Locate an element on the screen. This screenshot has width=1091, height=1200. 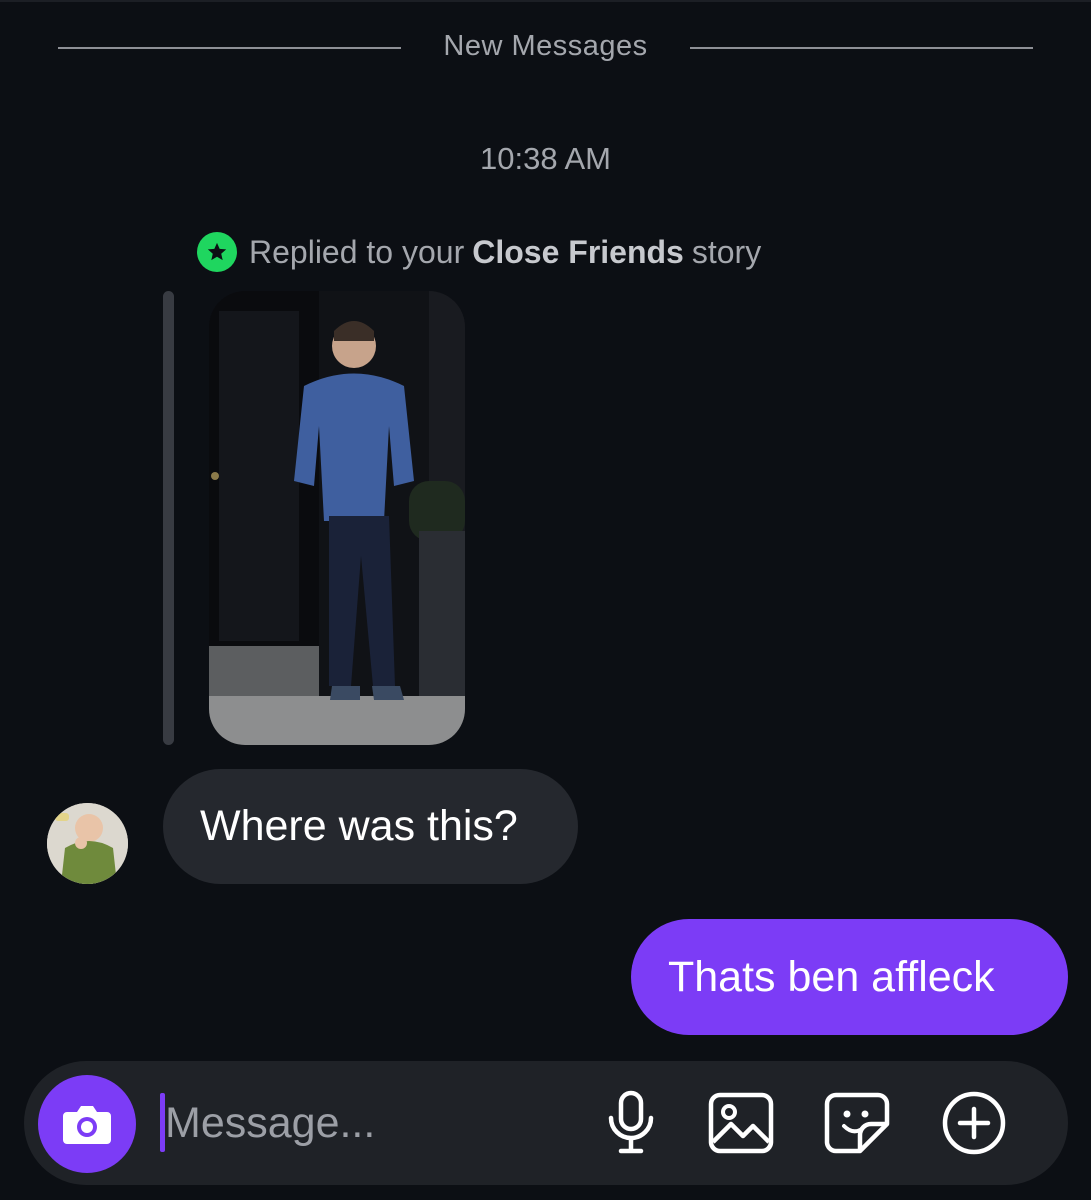
story-thumbnail is located at coordinates (337, 518).